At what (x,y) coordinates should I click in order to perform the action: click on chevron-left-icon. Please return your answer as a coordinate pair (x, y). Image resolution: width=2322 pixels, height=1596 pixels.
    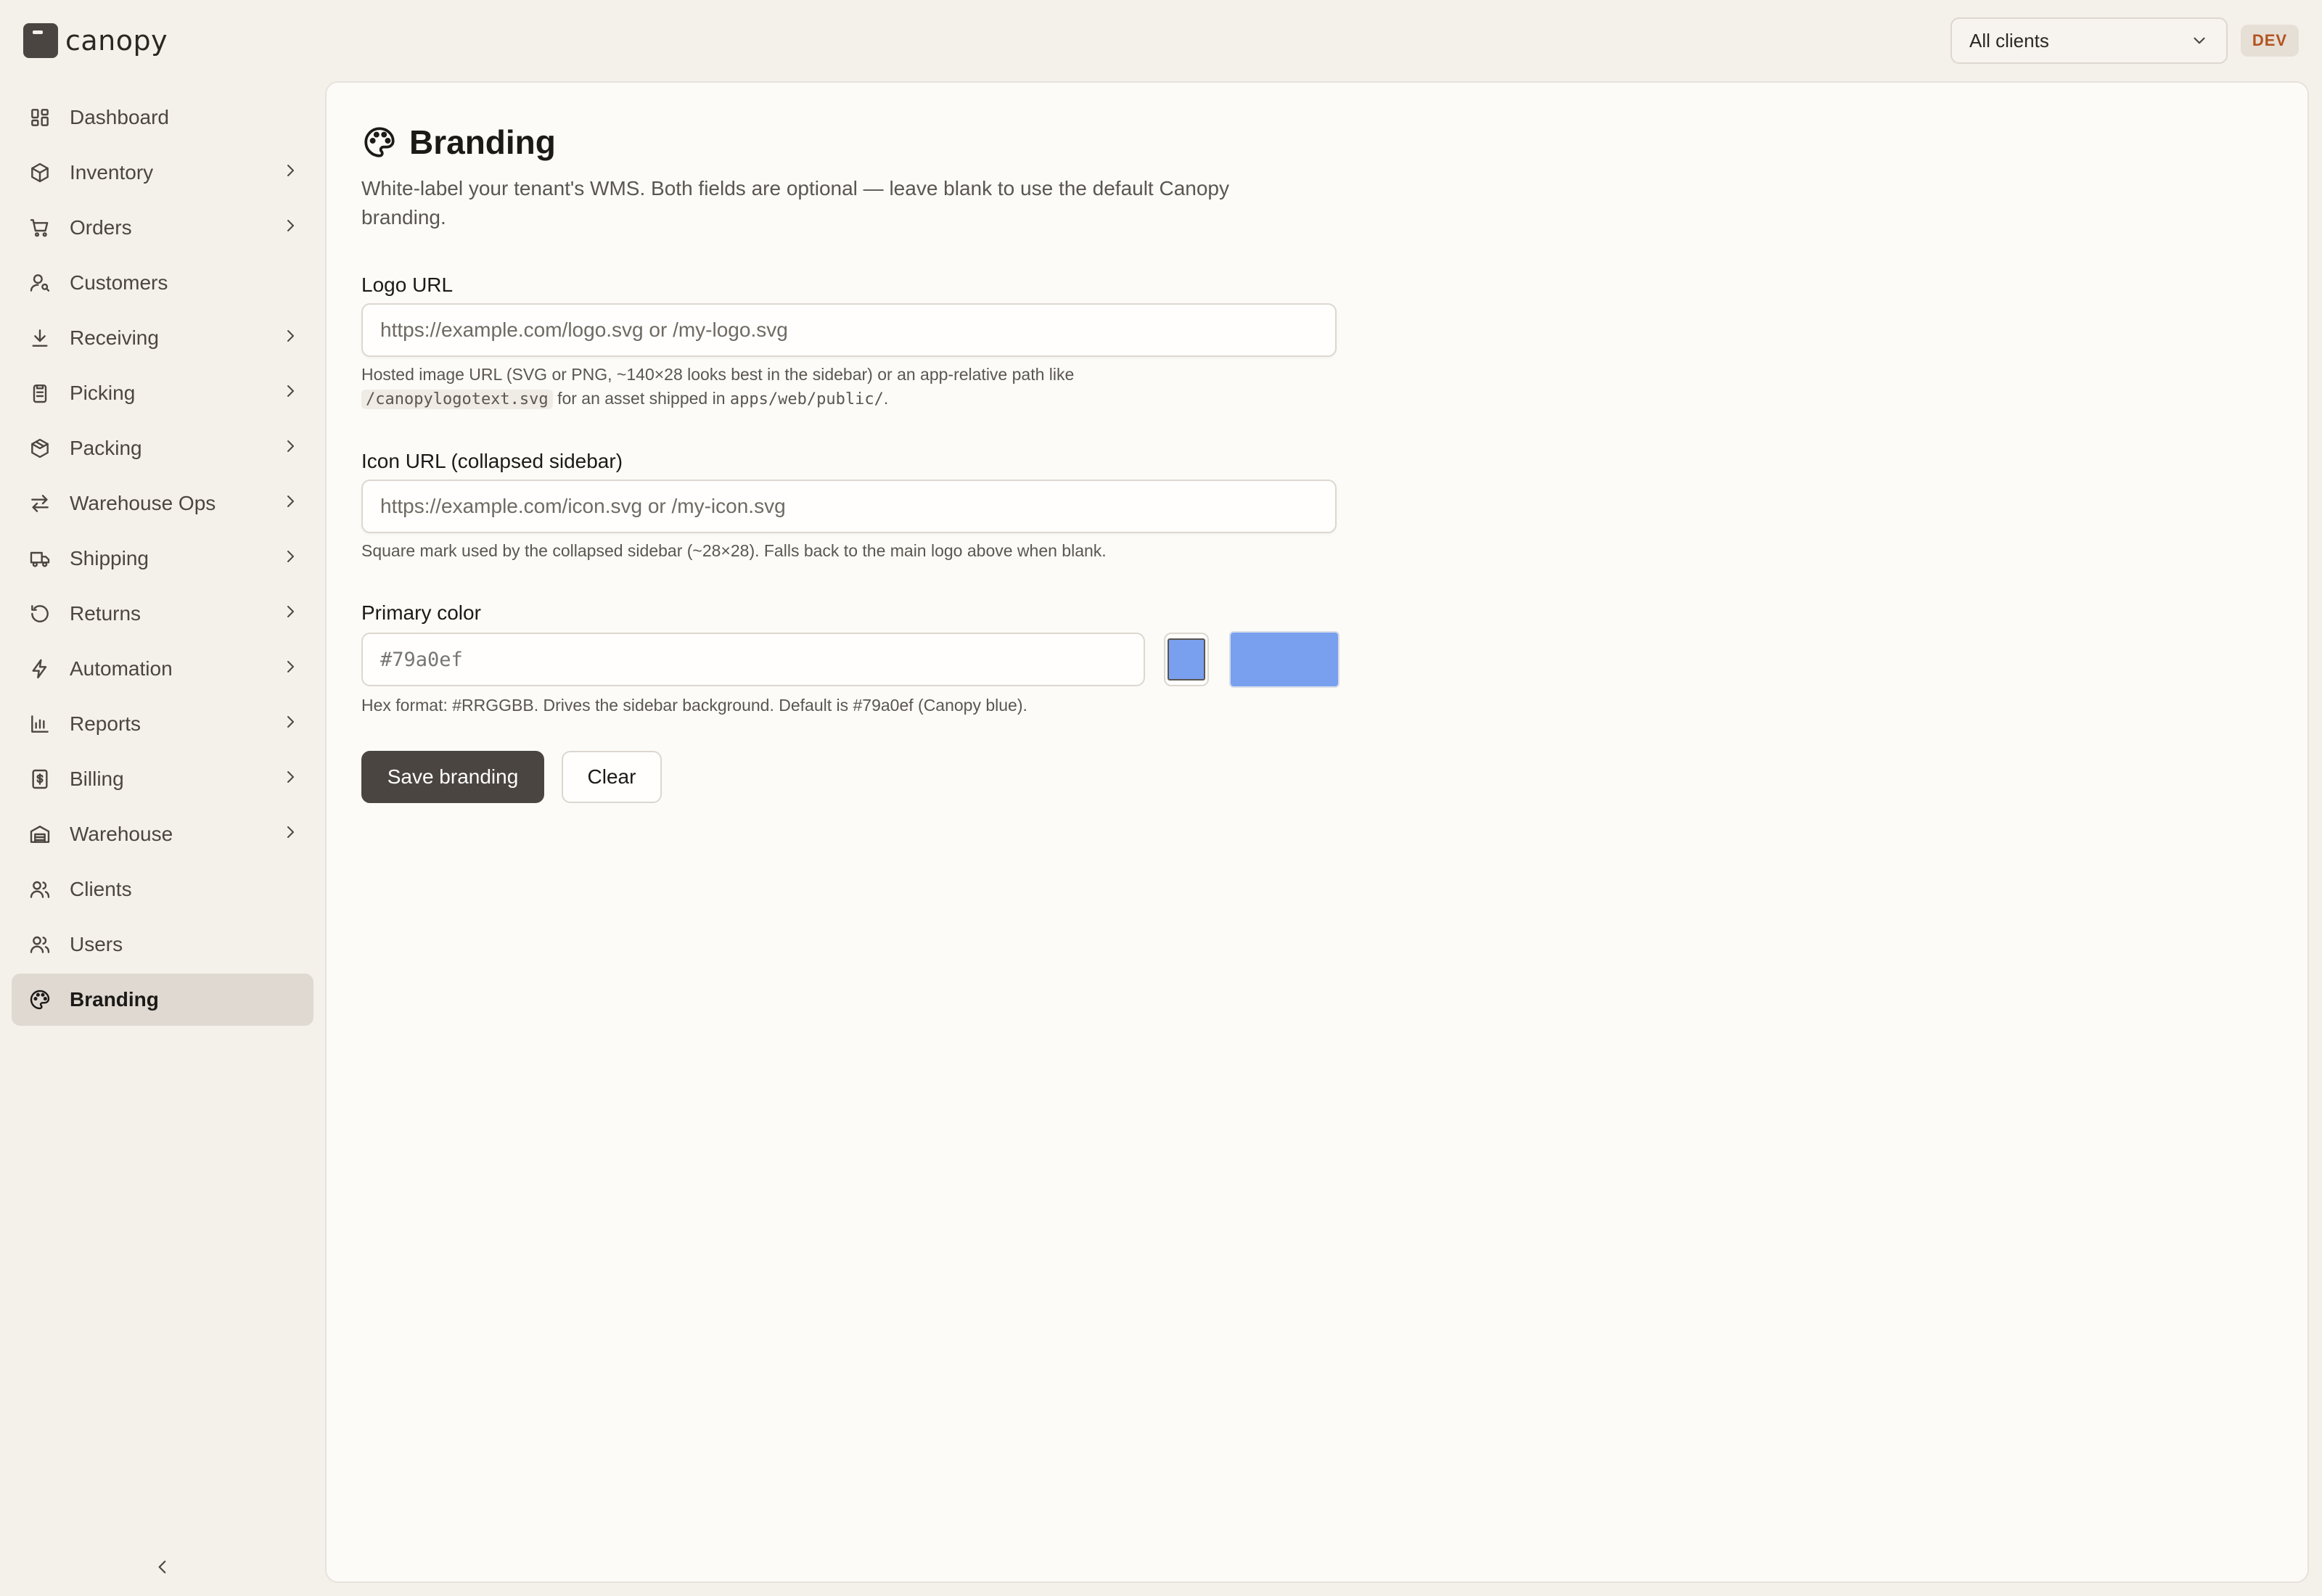
    Looking at the image, I should click on (162, 1567).